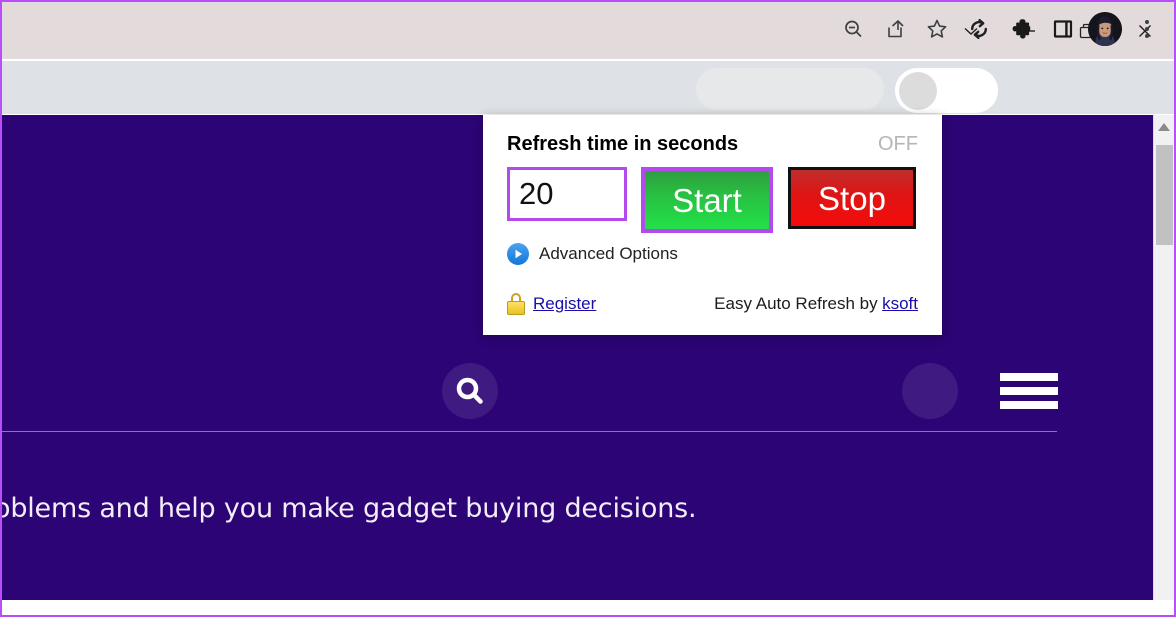  I want to click on lock-body, so click(516, 308).